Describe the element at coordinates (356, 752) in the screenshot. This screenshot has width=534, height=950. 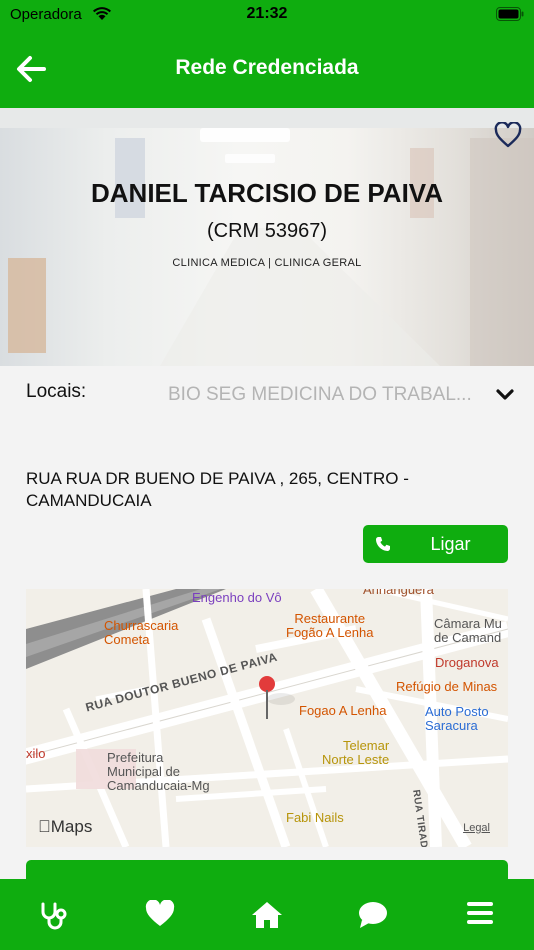
I see `map-place-telemar: Telemar Norte Leste` at that location.